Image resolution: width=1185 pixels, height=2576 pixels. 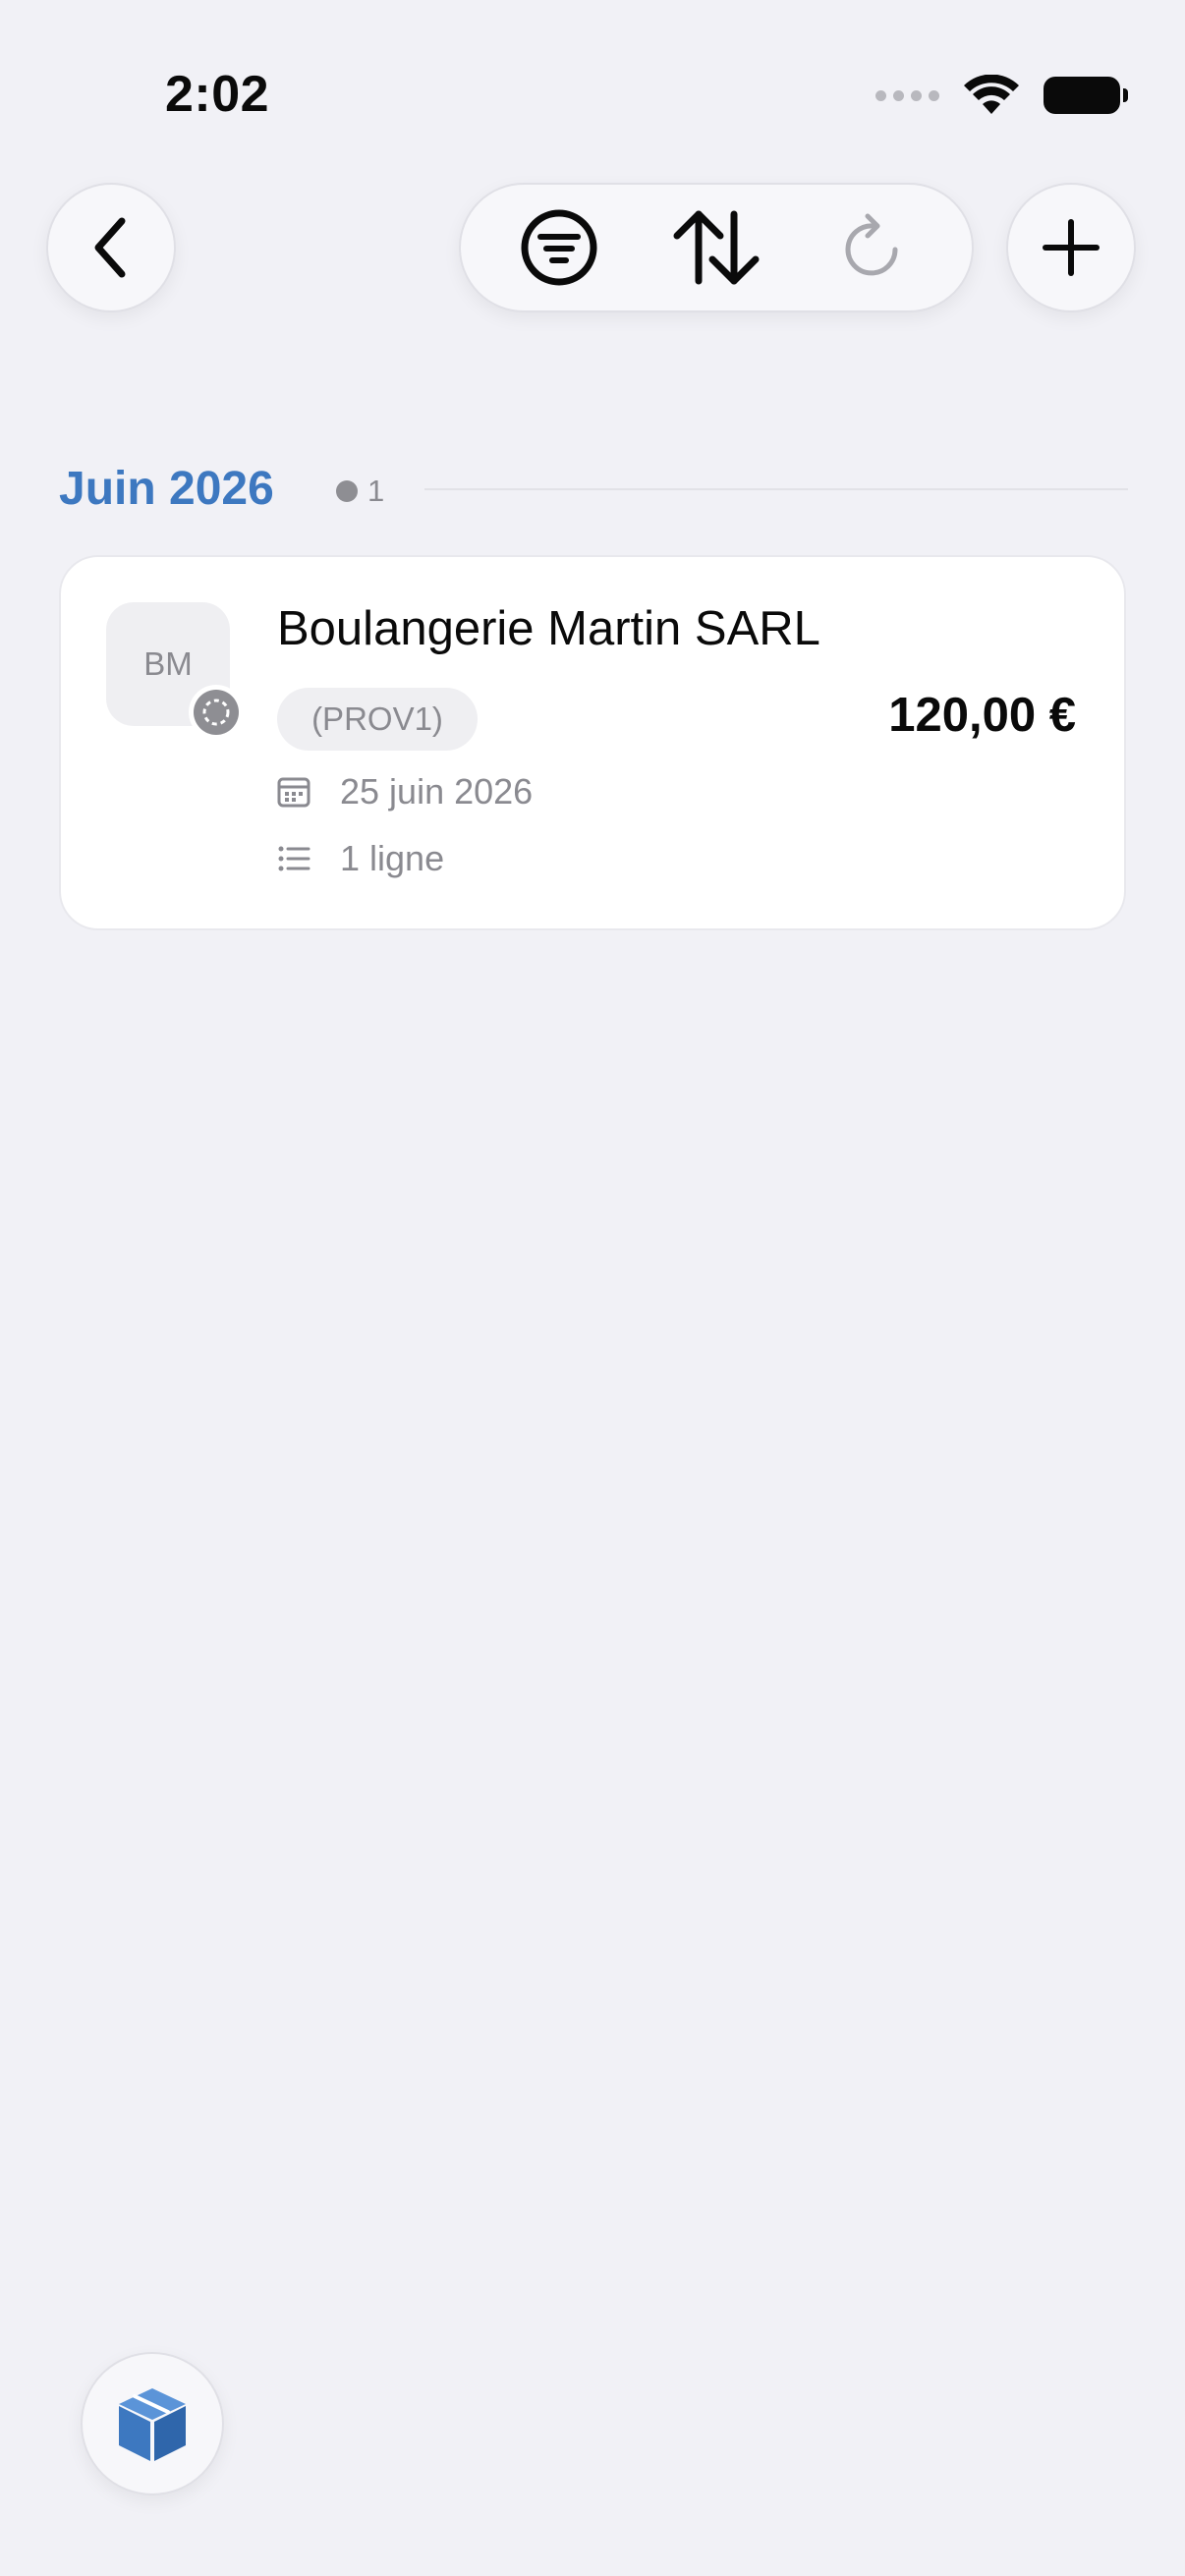 I want to click on battery-icon, so click(x=1086, y=95).